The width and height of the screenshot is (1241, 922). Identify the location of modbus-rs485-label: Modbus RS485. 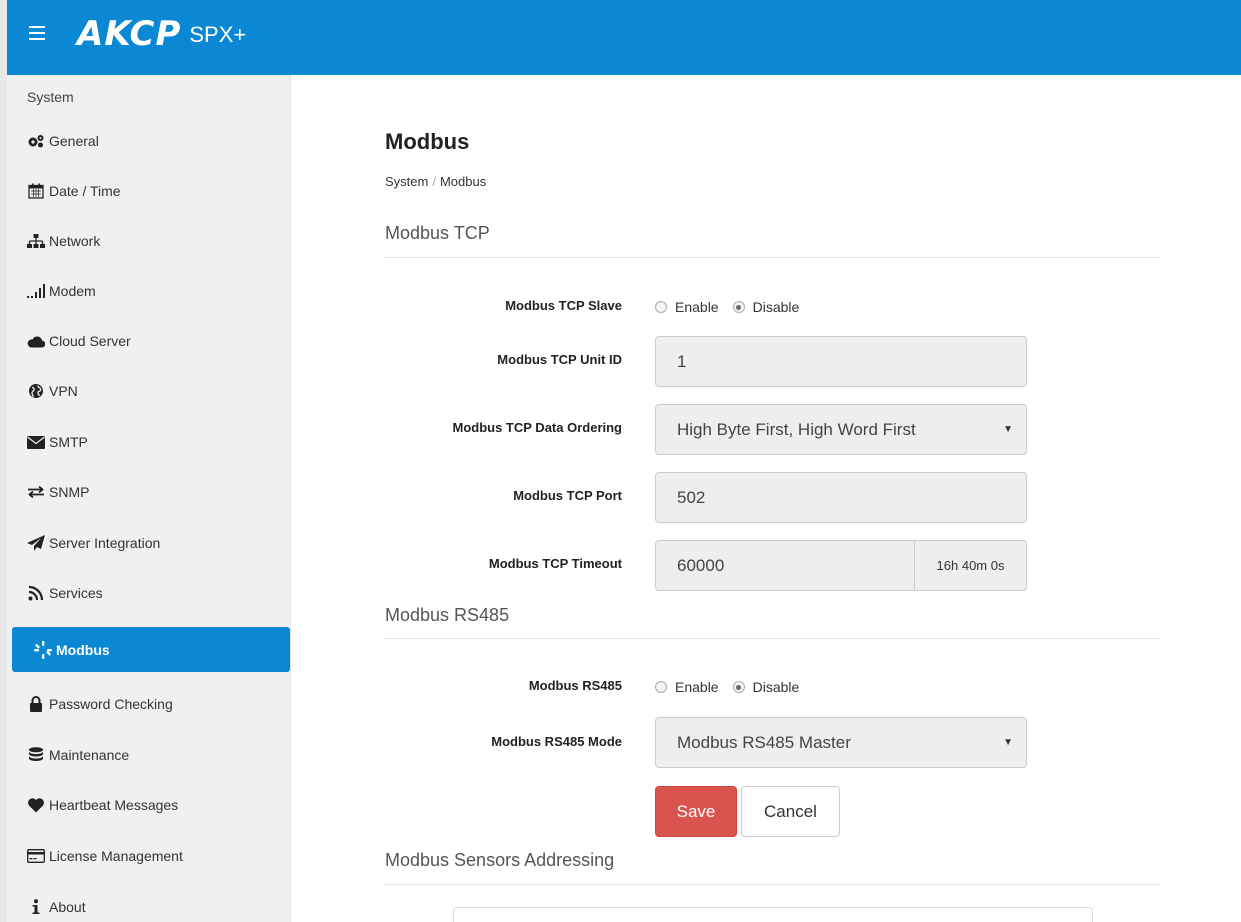
(575, 685).